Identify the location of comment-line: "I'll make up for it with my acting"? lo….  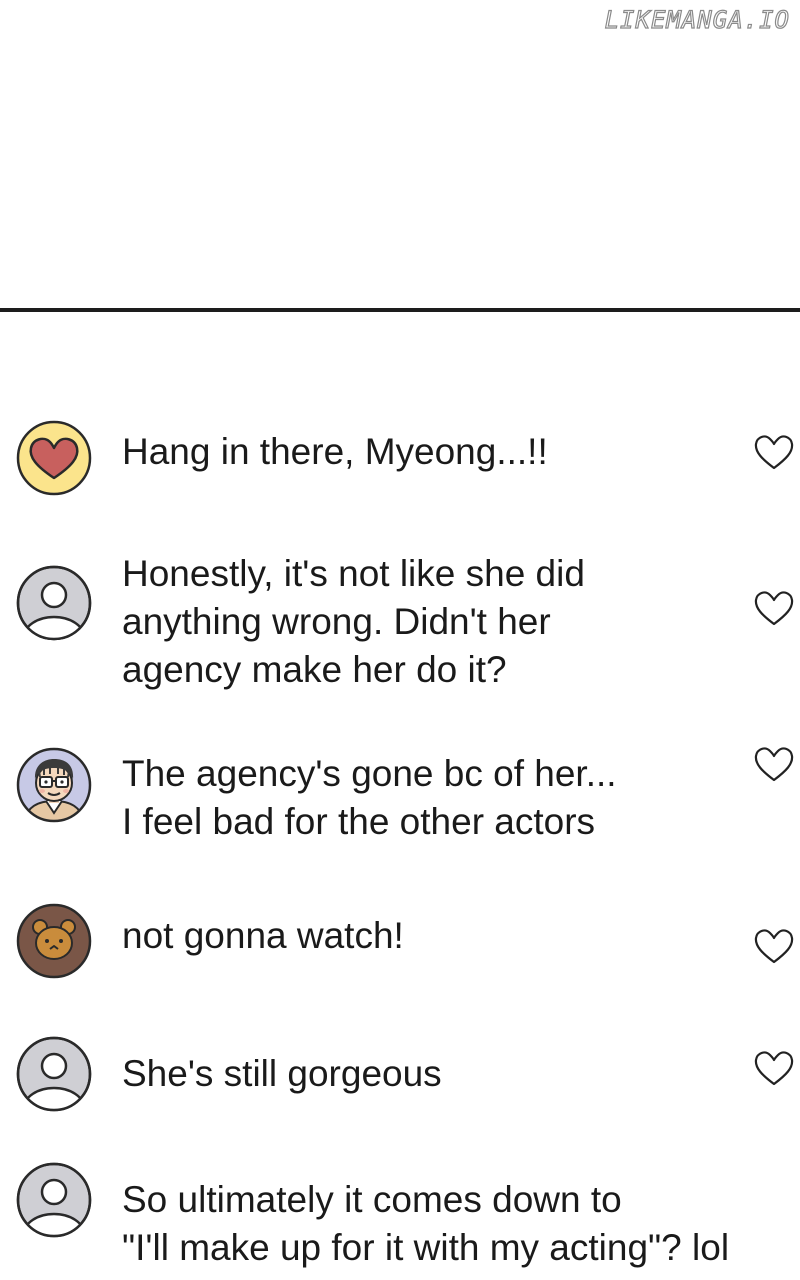
(426, 1247).